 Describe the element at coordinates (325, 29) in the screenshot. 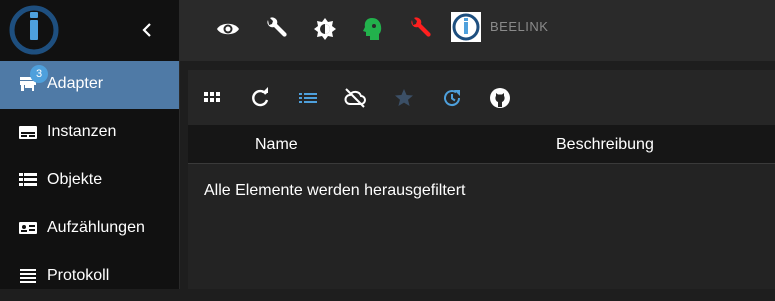

I see `theme-toggle-icon` at that location.